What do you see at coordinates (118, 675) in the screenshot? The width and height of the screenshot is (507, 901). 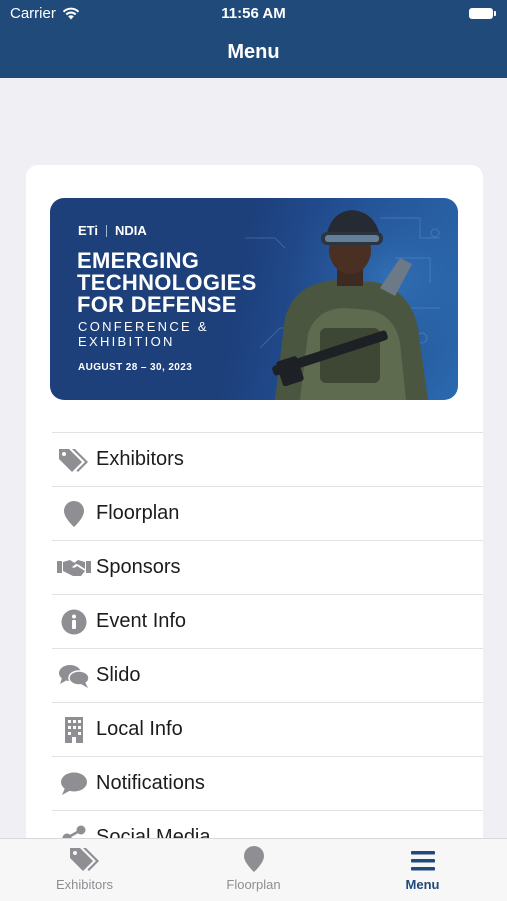 I see `menu-item-label: Slido` at bounding box center [118, 675].